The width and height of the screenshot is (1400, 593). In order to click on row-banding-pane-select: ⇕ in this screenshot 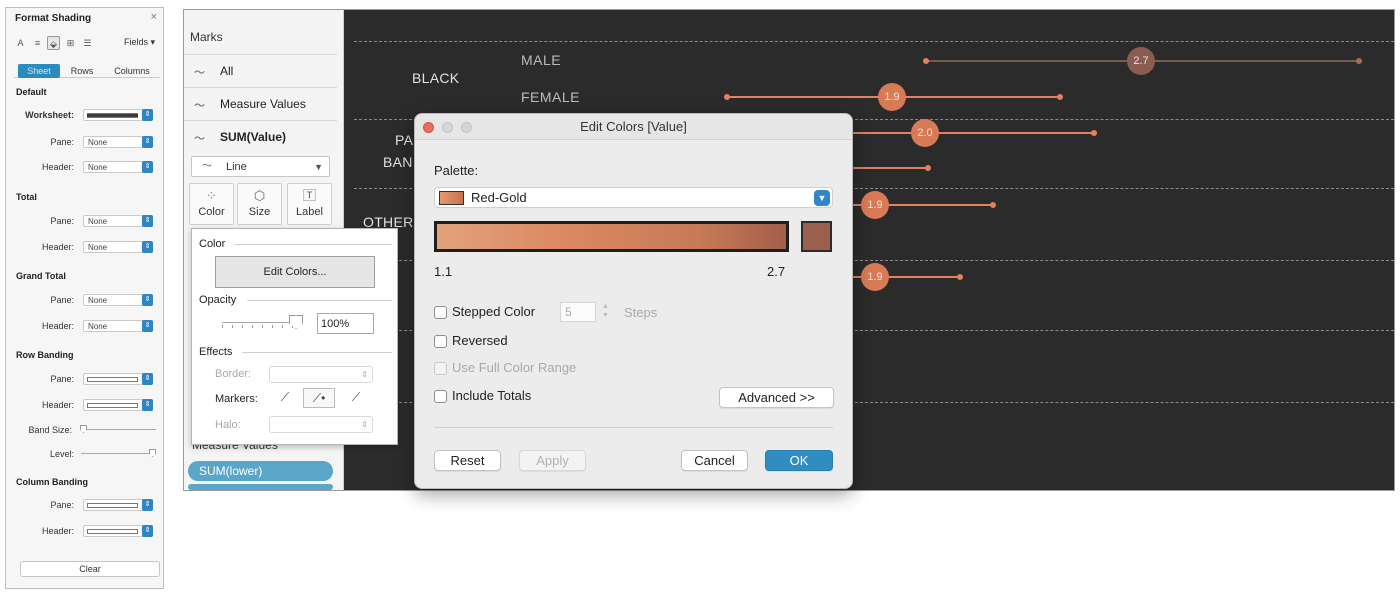, I will do `click(118, 379)`.